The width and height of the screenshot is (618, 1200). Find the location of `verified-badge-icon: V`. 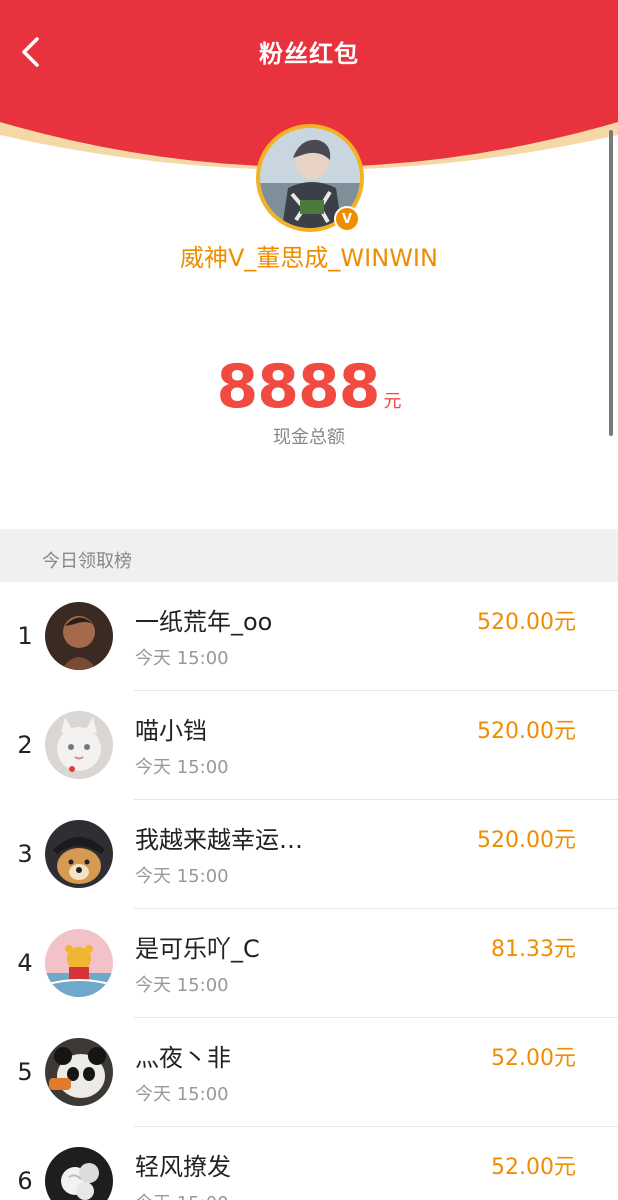

verified-badge-icon: V is located at coordinates (347, 219).